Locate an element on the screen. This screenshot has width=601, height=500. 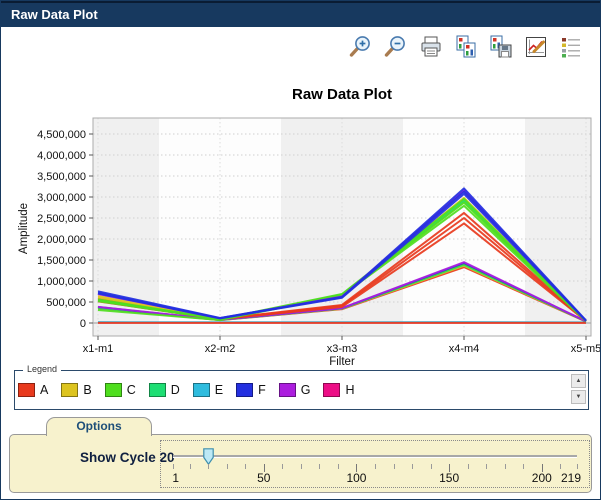
x-tick-label: x2-m2 is located at coordinates (220, 349).